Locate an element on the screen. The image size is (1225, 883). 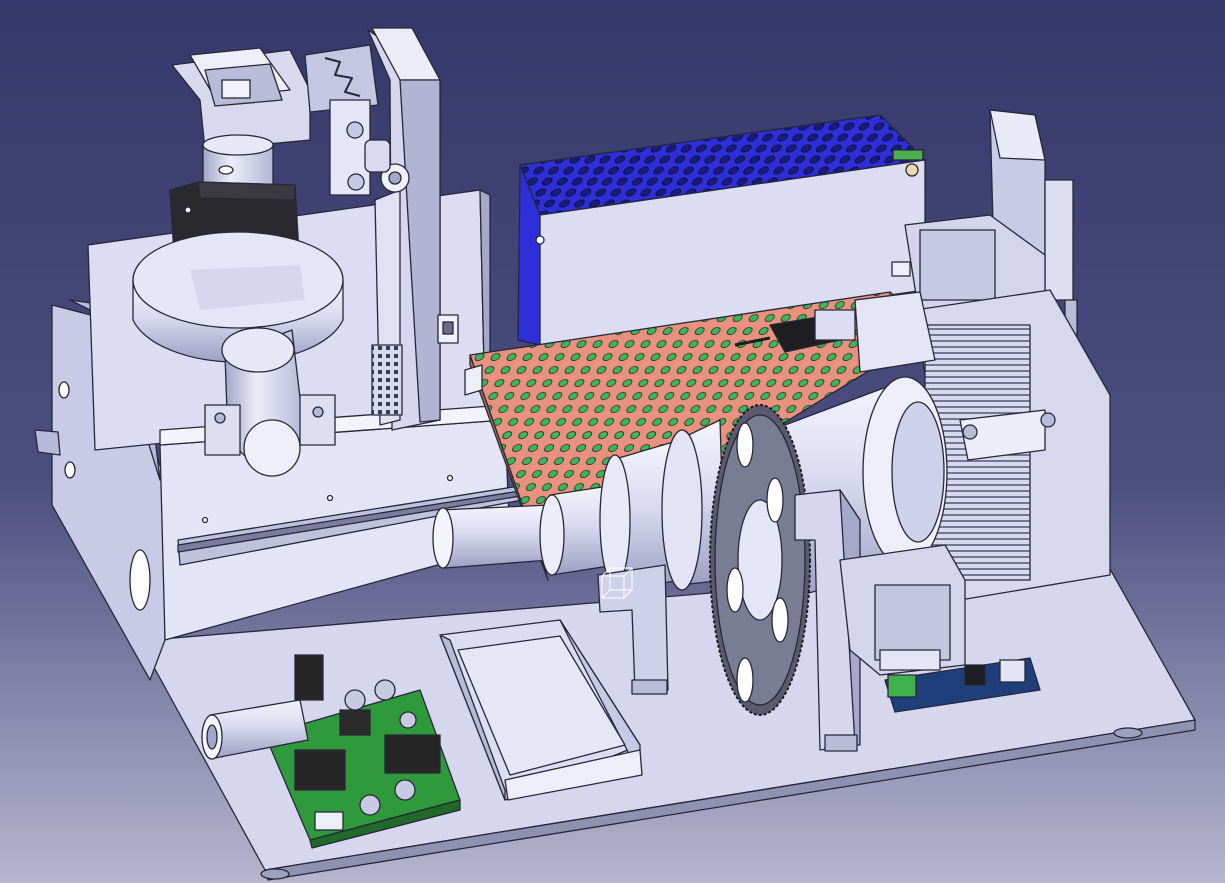
vent-grille is located at coordinates (387, 380).